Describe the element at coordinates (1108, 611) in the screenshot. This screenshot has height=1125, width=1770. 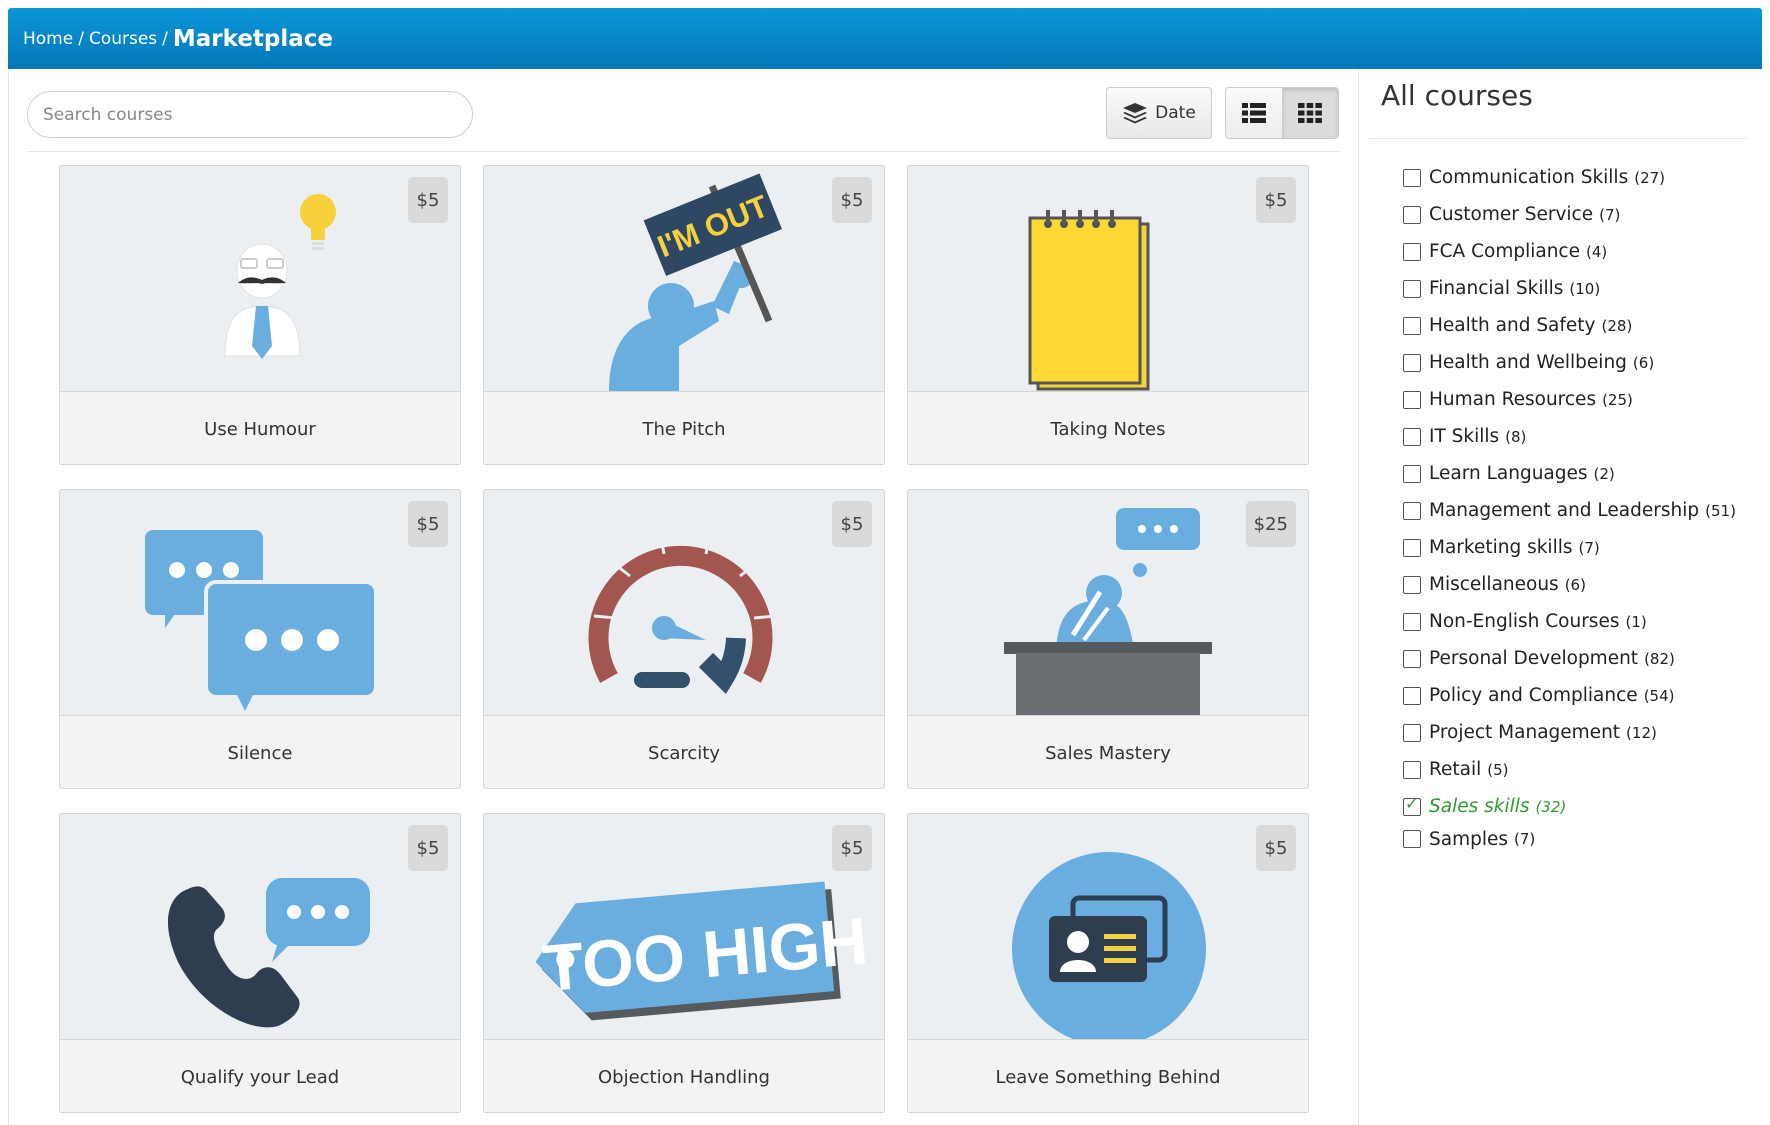
I see `person-at-desk-illustration` at that location.